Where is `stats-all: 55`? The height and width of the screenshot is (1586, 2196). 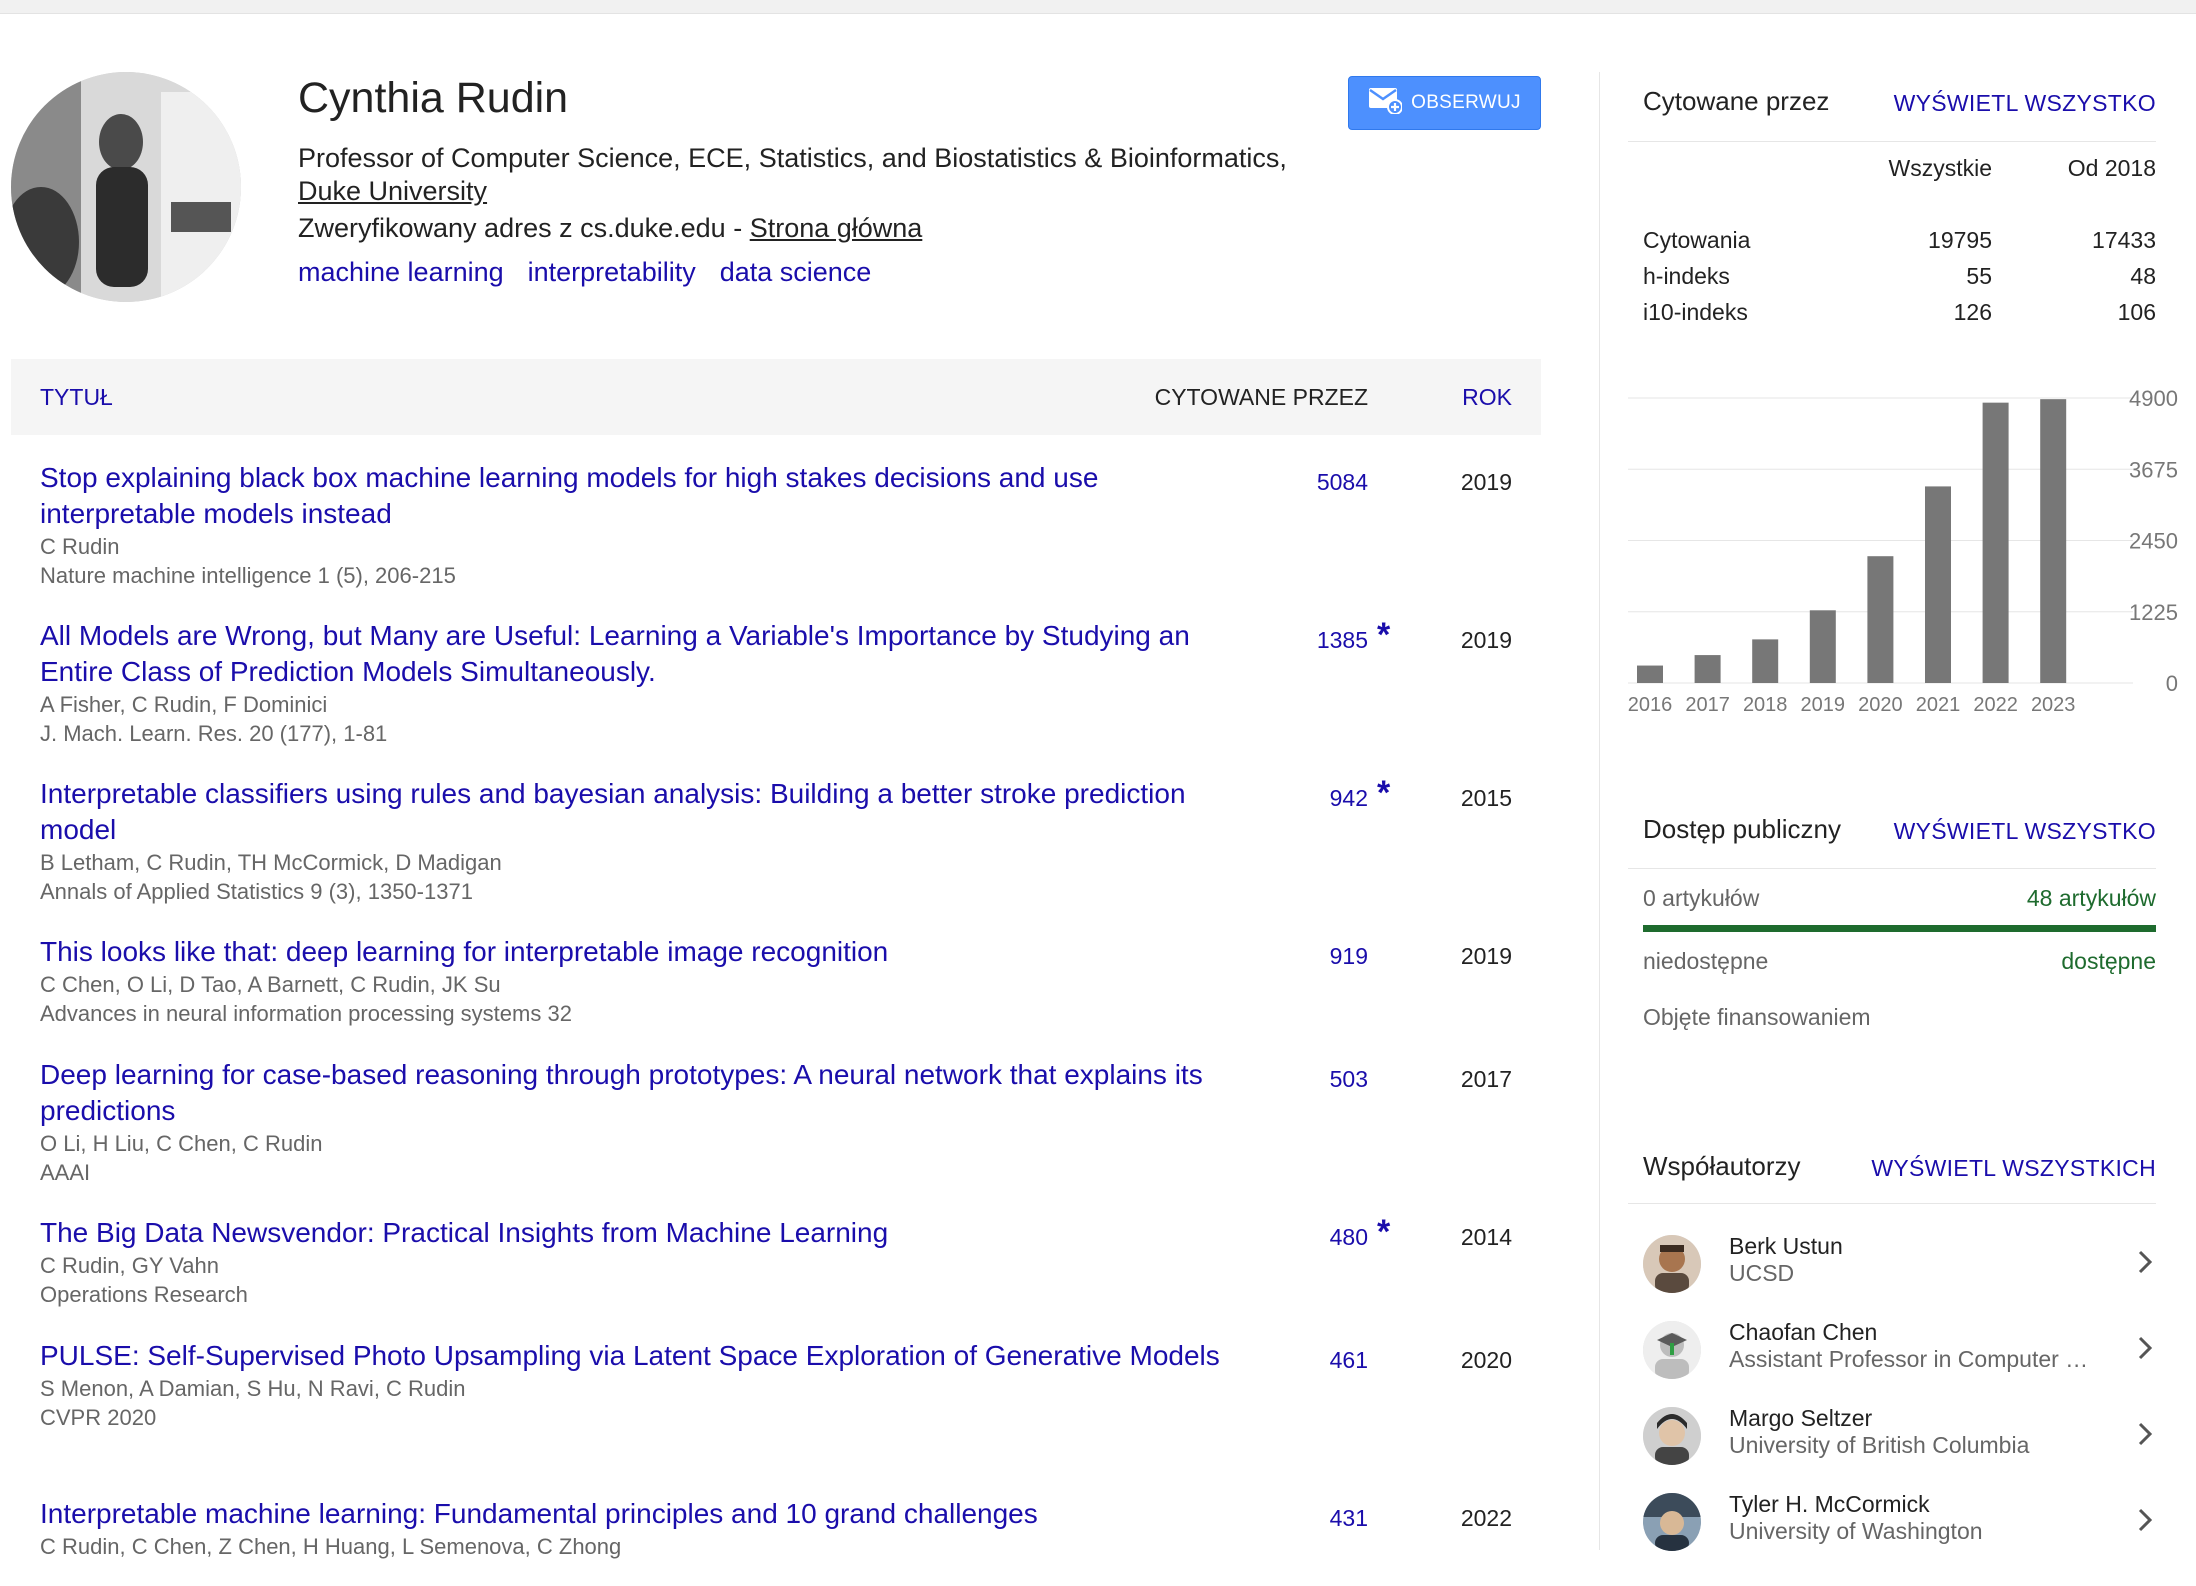
stats-all: 55 is located at coordinates (1979, 276).